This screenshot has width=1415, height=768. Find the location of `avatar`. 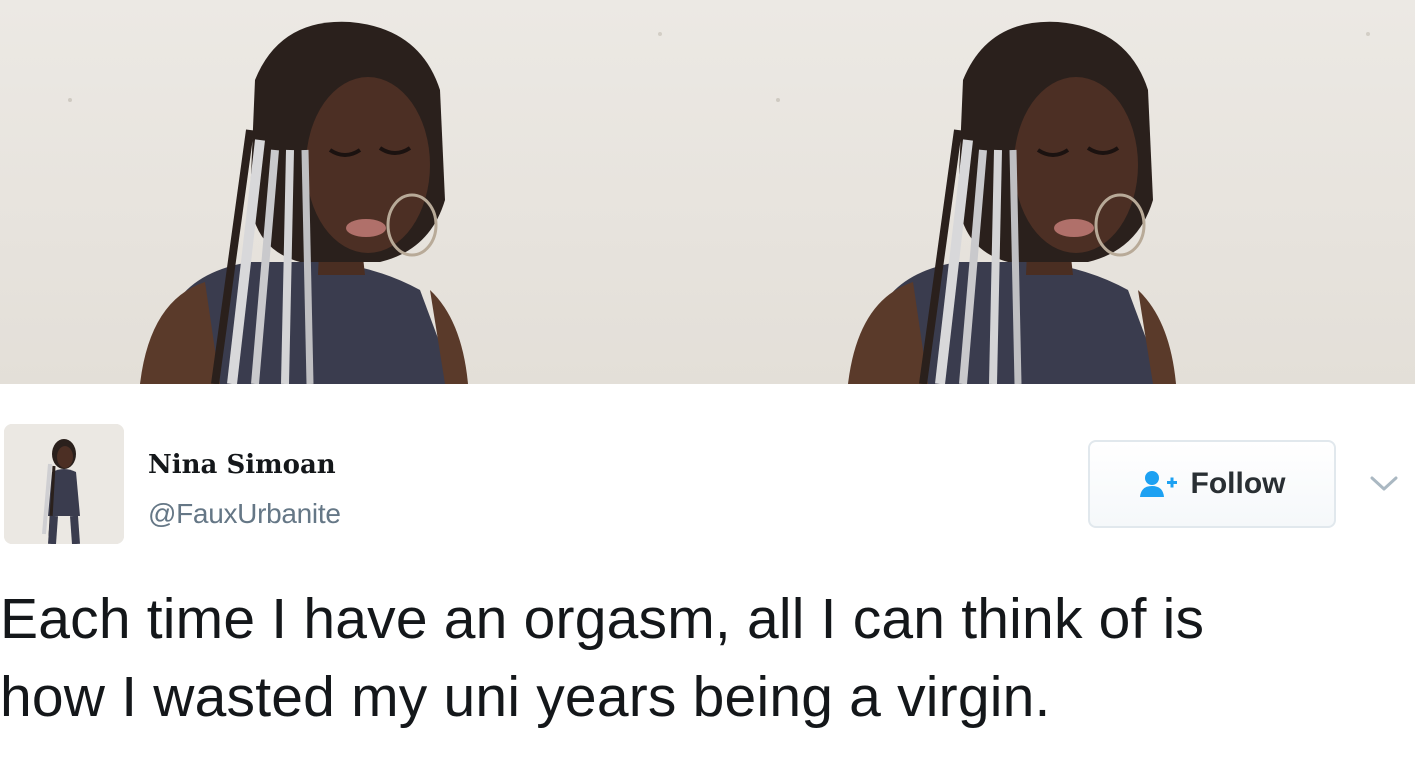

avatar is located at coordinates (64, 484).